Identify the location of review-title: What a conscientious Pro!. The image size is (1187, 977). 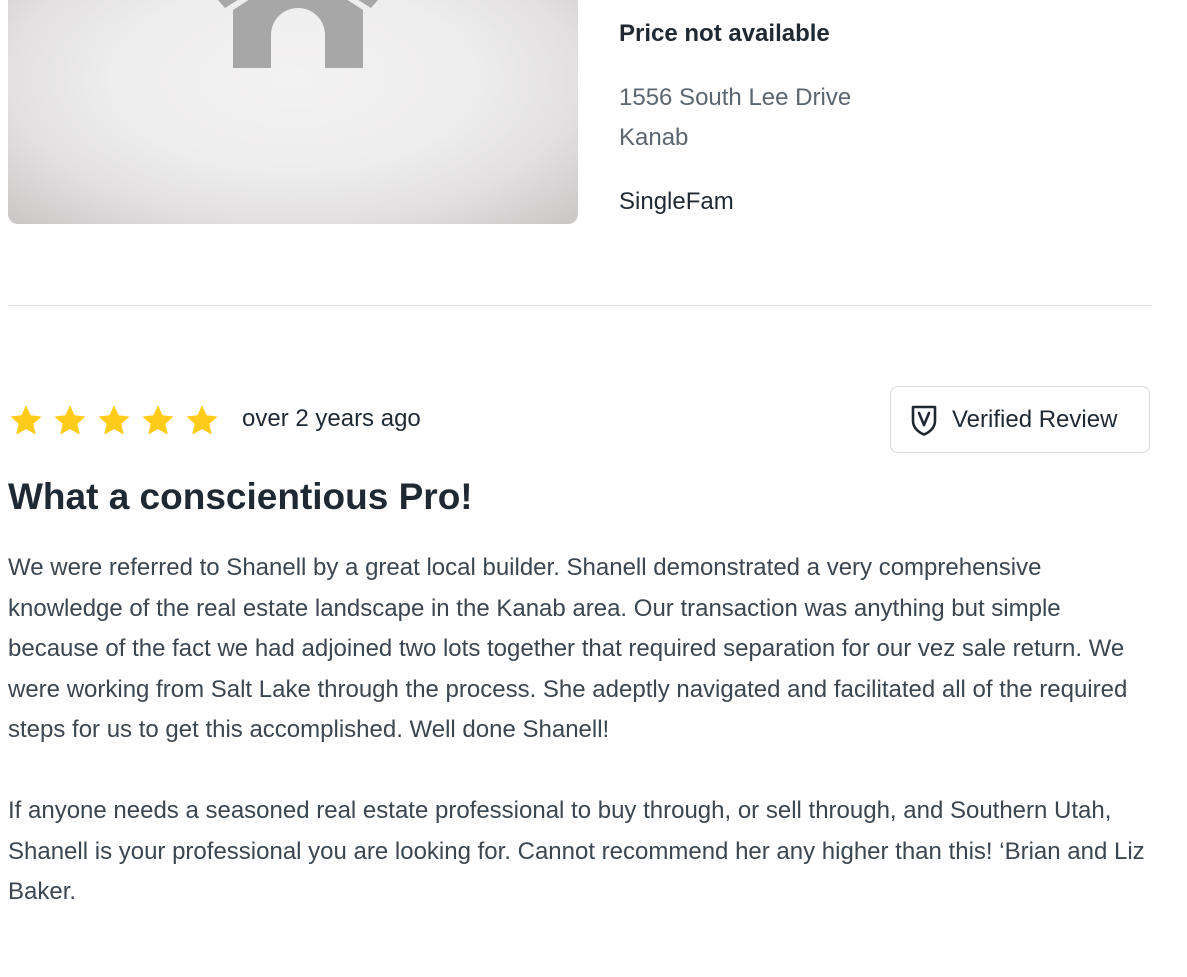
(240, 496).